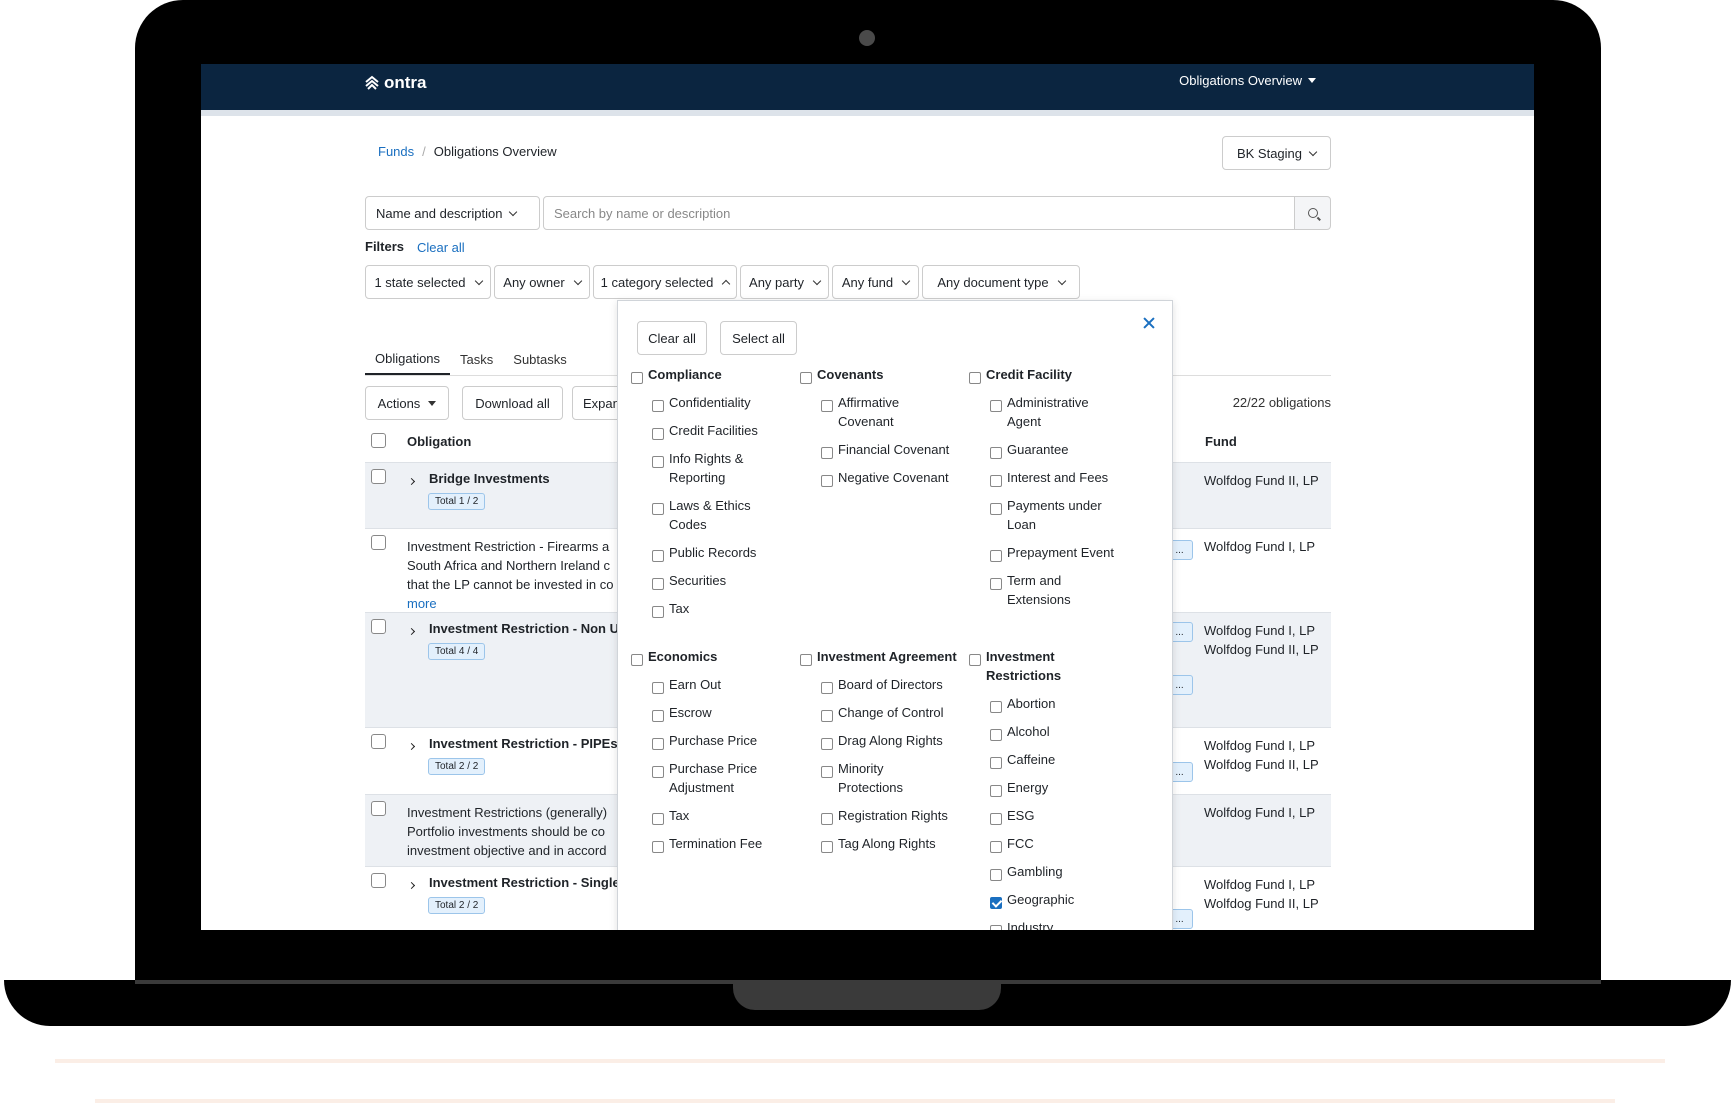 The image size is (1731, 1107). I want to click on obligation-title: Bridge Investments, so click(489, 478).